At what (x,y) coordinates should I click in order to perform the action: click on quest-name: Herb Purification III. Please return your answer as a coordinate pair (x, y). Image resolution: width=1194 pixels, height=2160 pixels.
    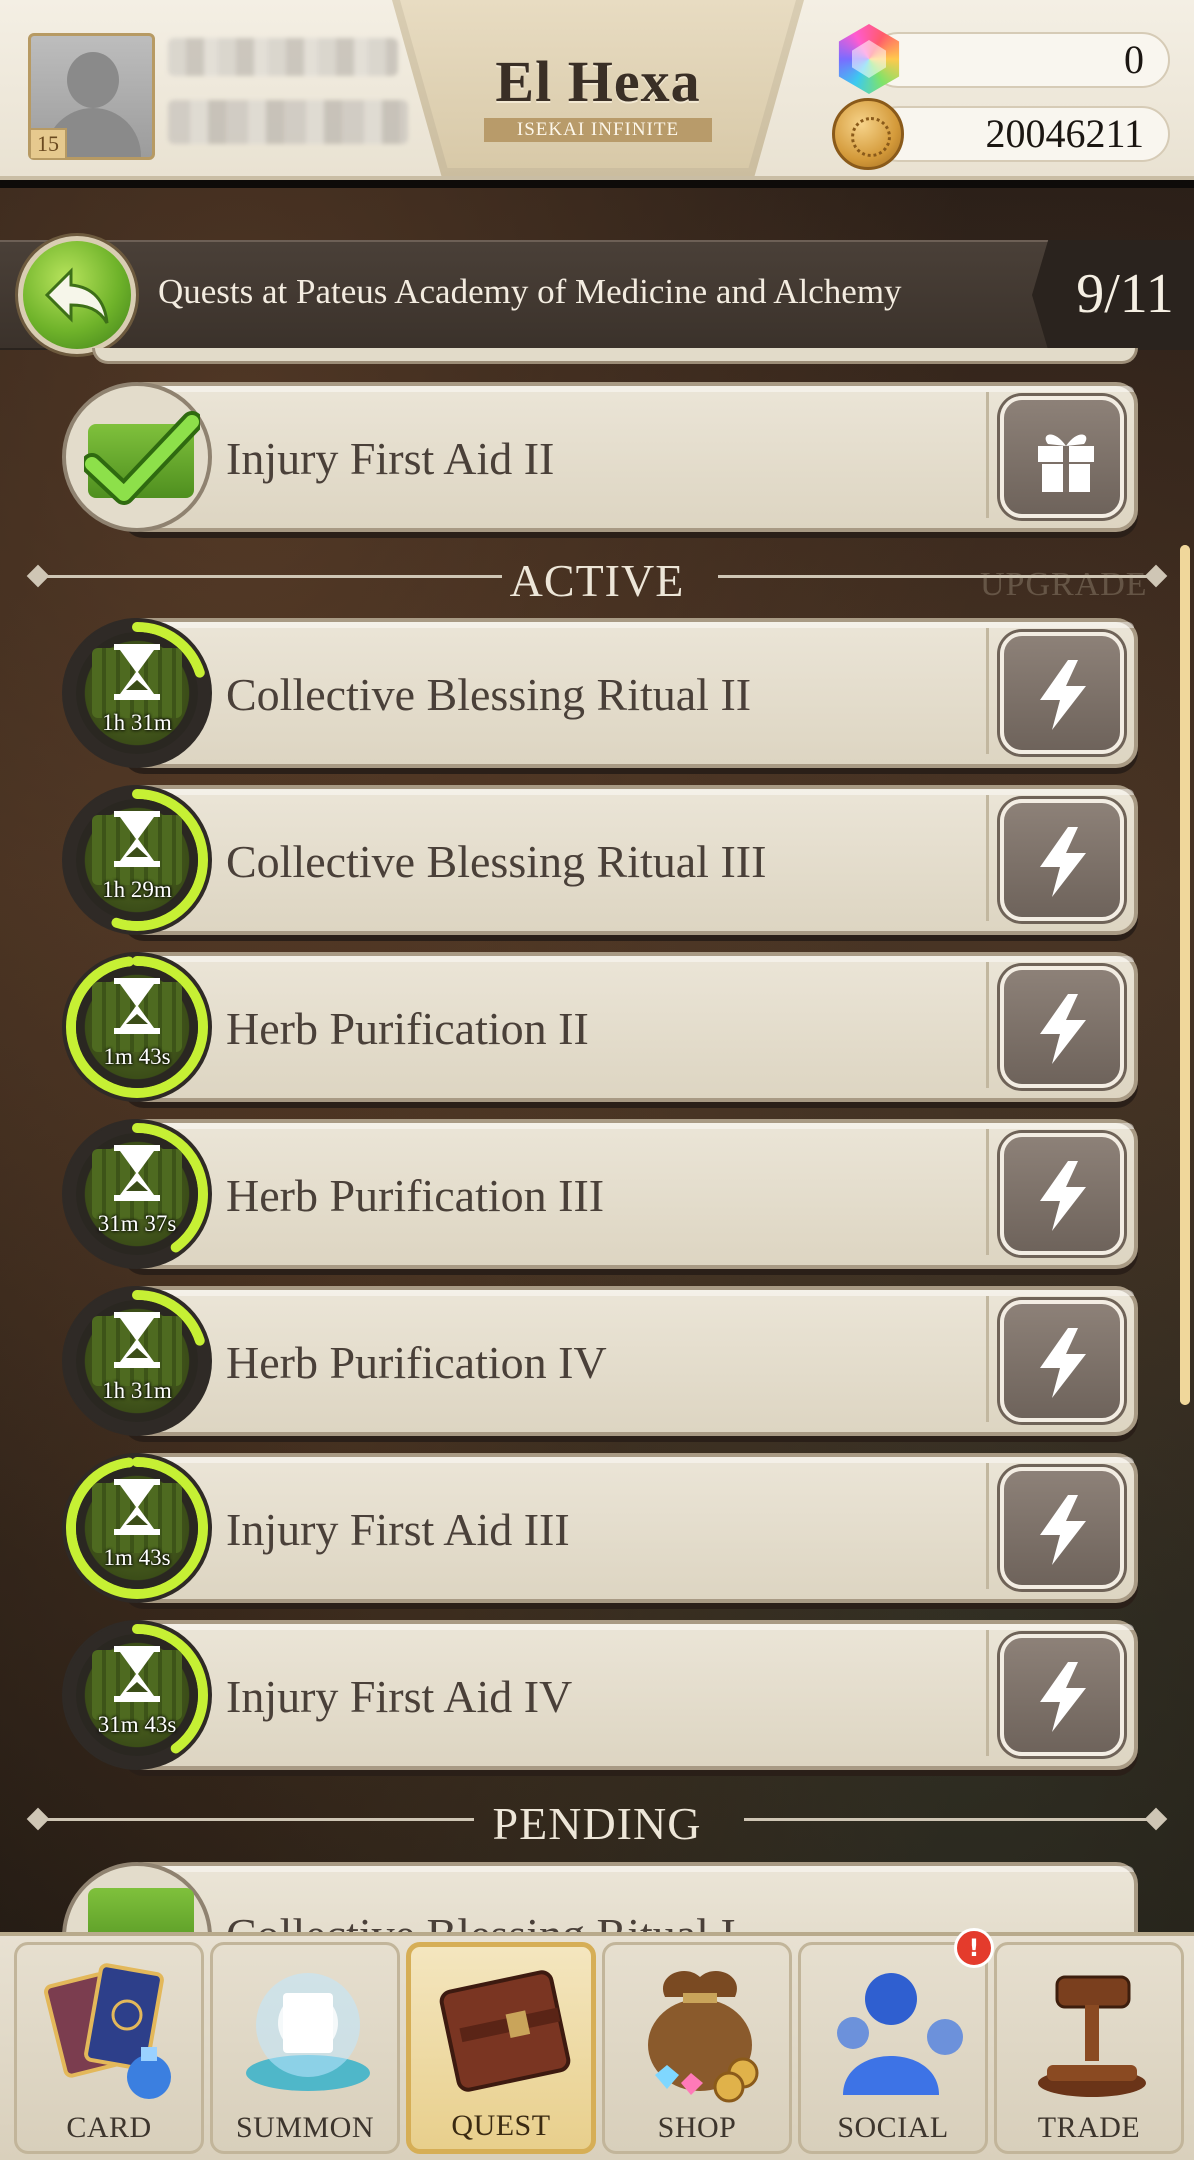
    Looking at the image, I should click on (415, 1195).